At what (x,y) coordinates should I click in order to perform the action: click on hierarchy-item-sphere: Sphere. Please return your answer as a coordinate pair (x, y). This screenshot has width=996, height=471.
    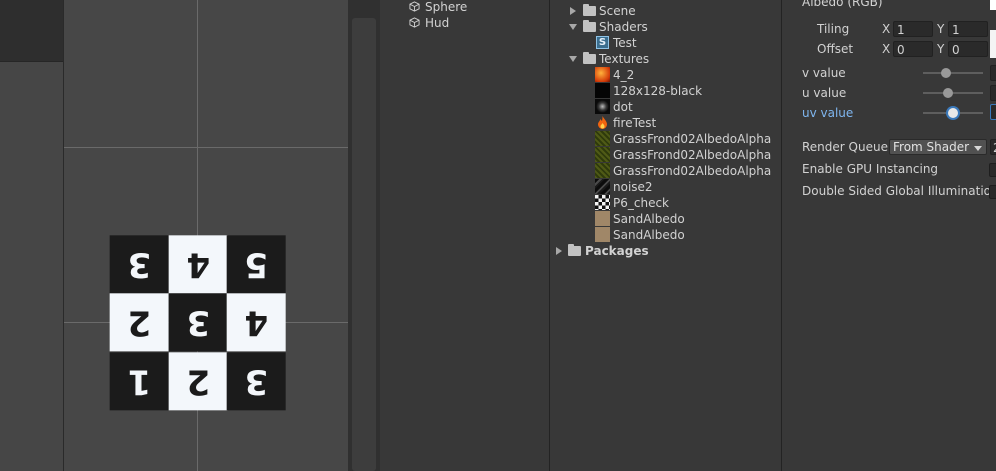
    Looking at the image, I should click on (438, 7).